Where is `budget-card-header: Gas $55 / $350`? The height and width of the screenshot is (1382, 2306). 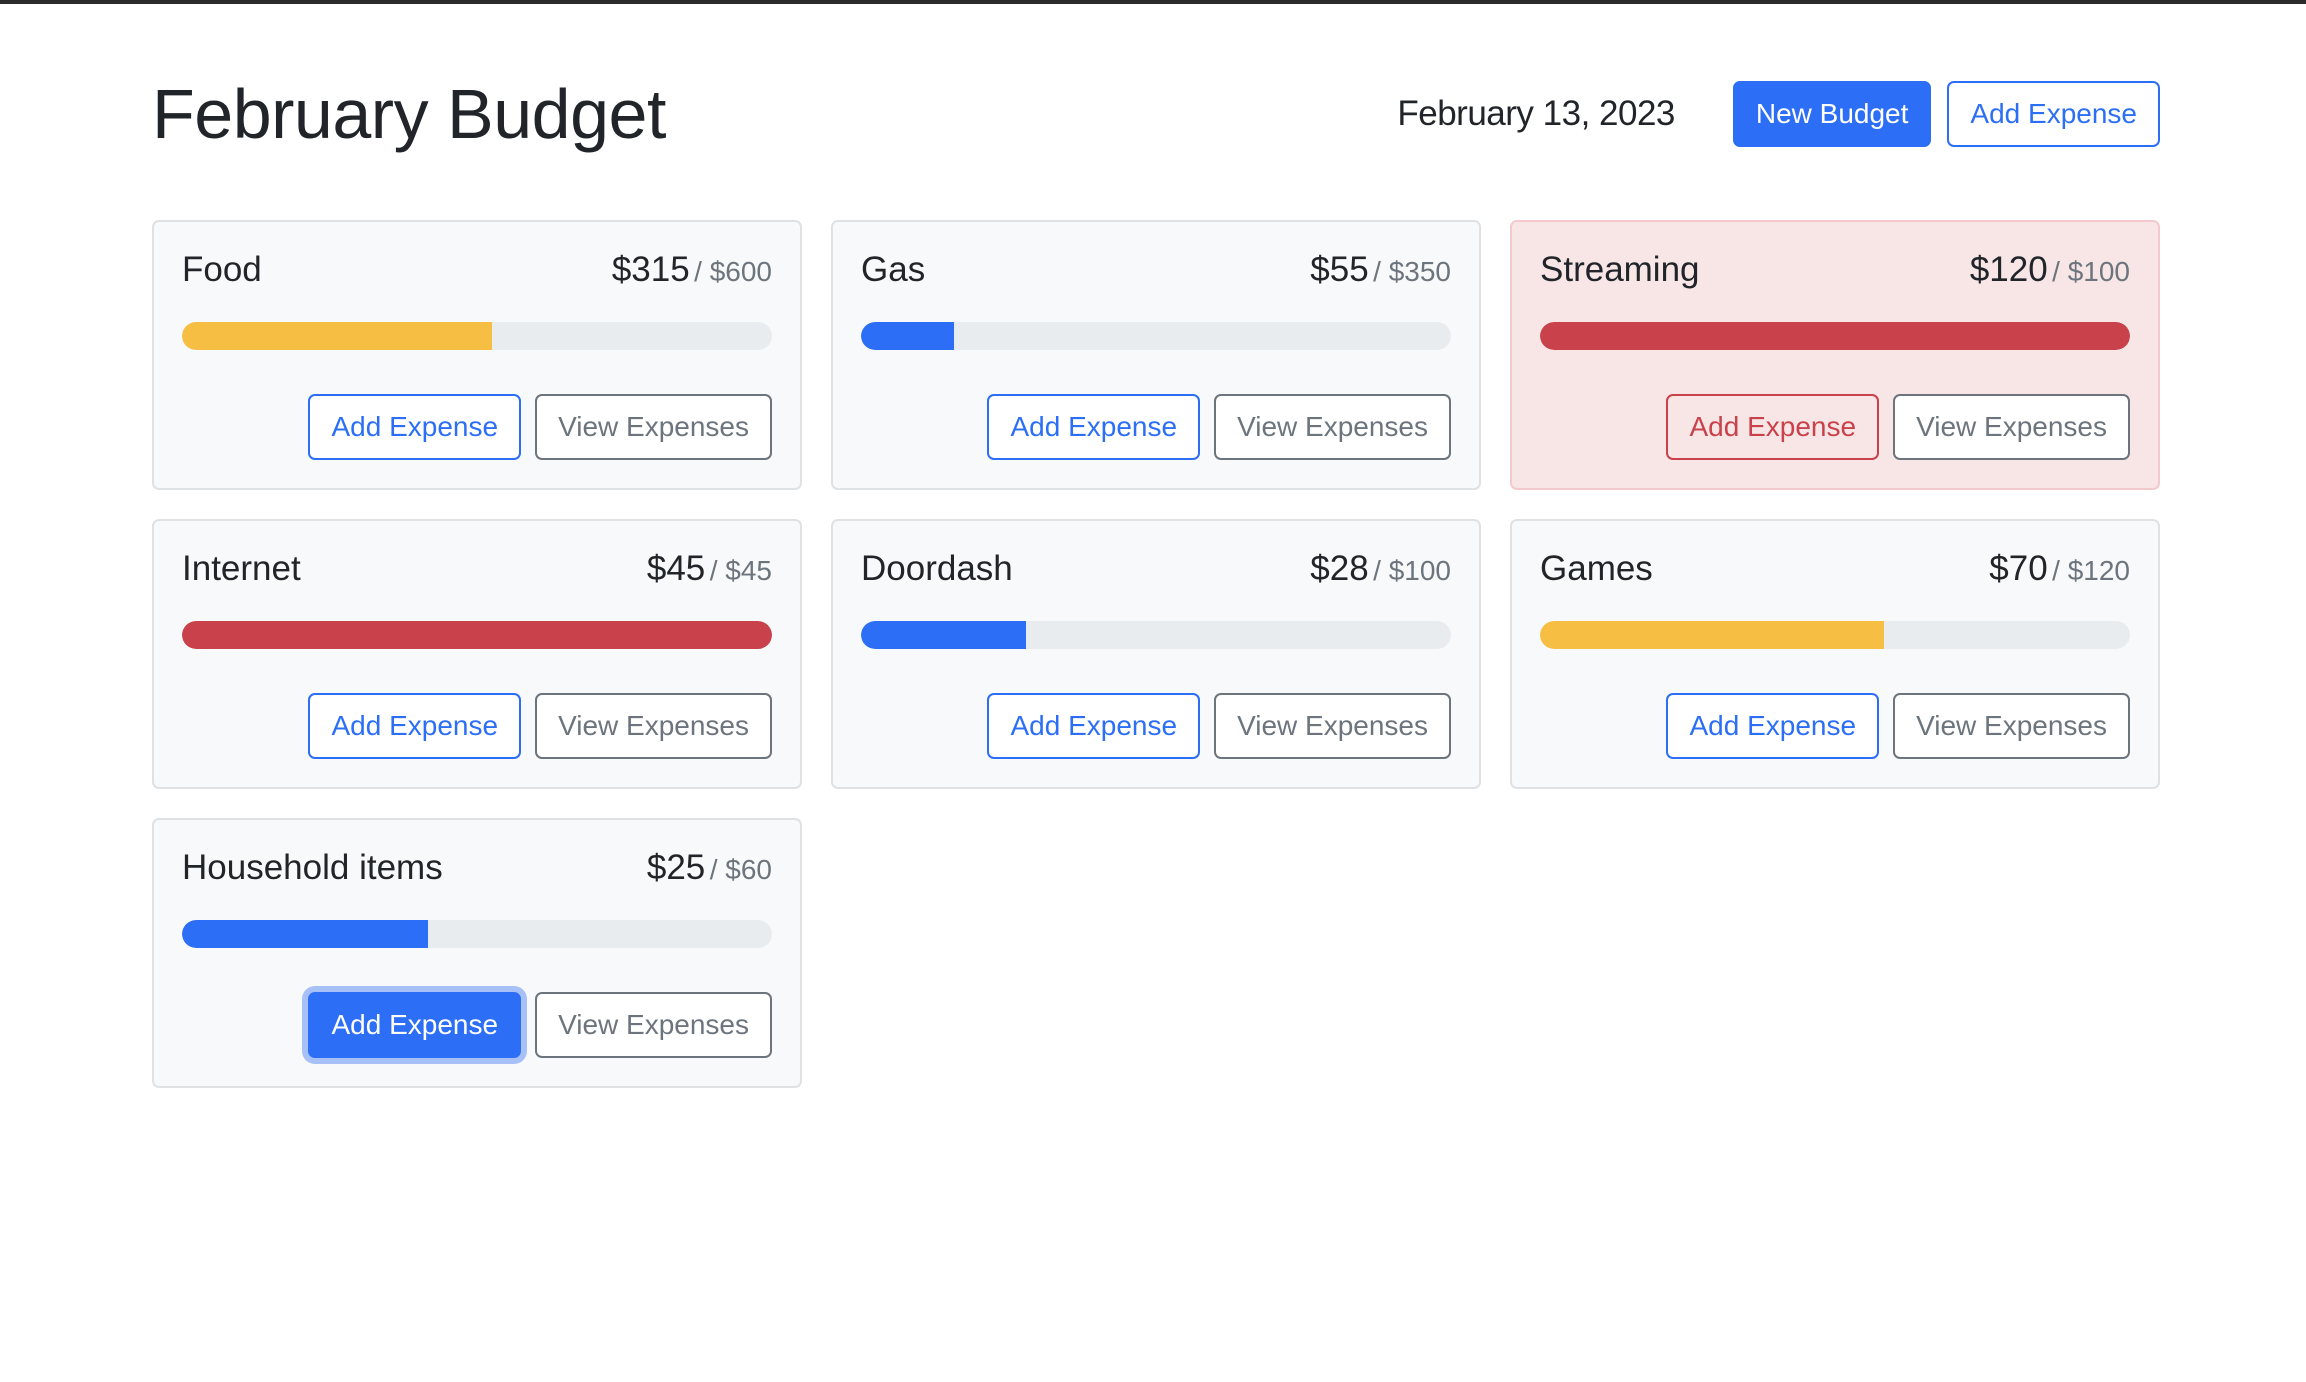 budget-card-header: Gas $55 / $350 is located at coordinates (1156, 275).